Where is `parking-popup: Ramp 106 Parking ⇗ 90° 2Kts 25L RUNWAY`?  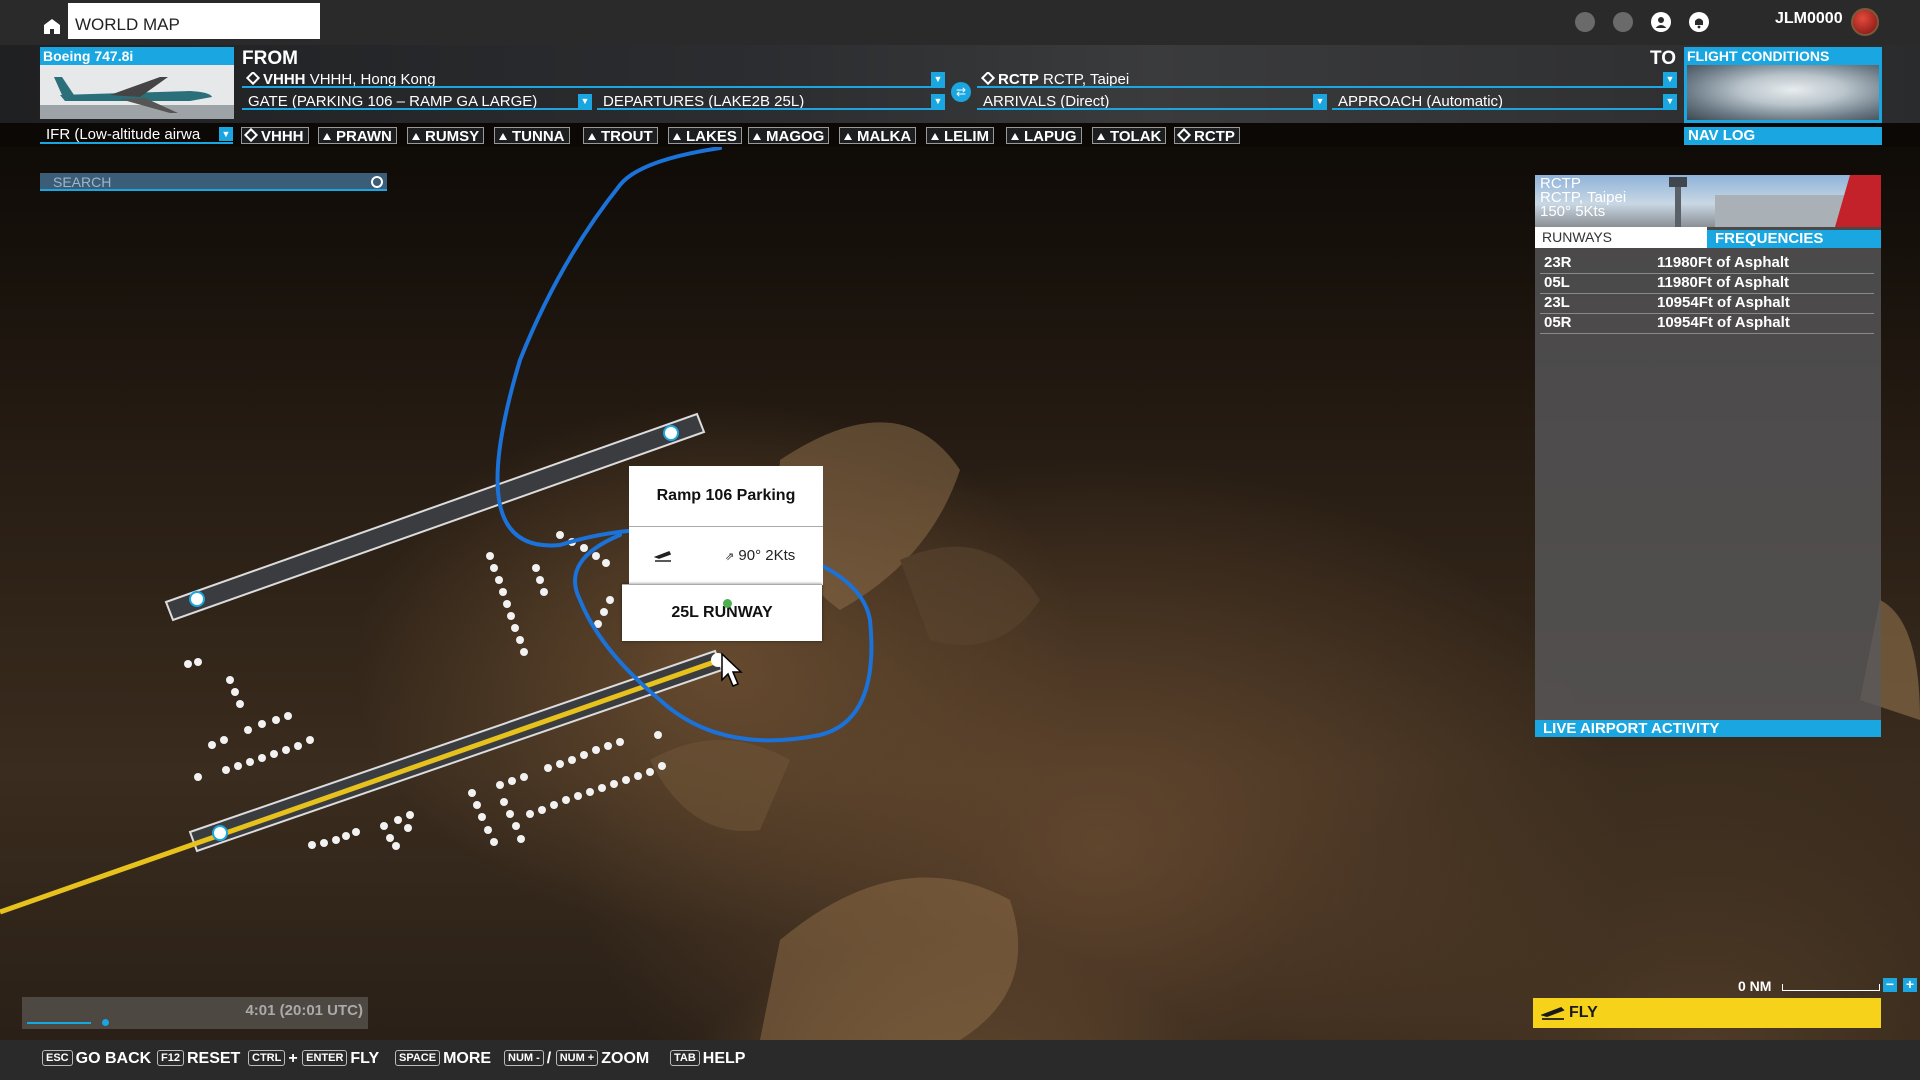 parking-popup: Ramp 106 Parking ⇗ 90° 2Kts 25L RUNWAY is located at coordinates (722, 554).